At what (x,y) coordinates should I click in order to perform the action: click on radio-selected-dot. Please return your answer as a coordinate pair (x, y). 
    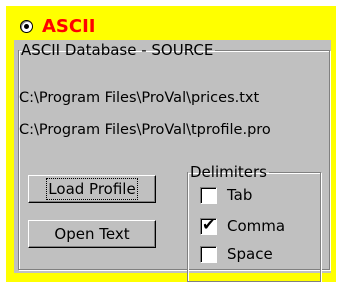
    Looking at the image, I should click on (26, 26).